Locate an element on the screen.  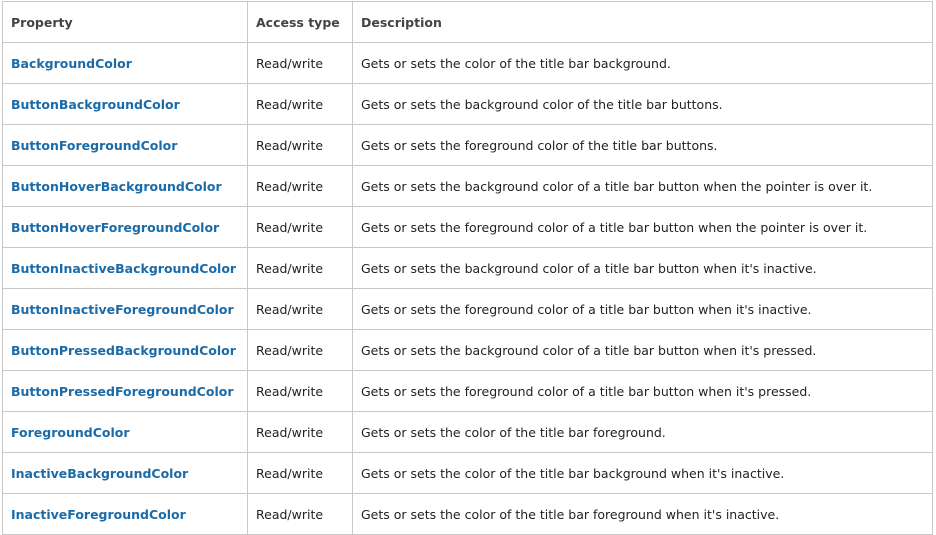
column-header-description: Description is located at coordinates (642, 22).